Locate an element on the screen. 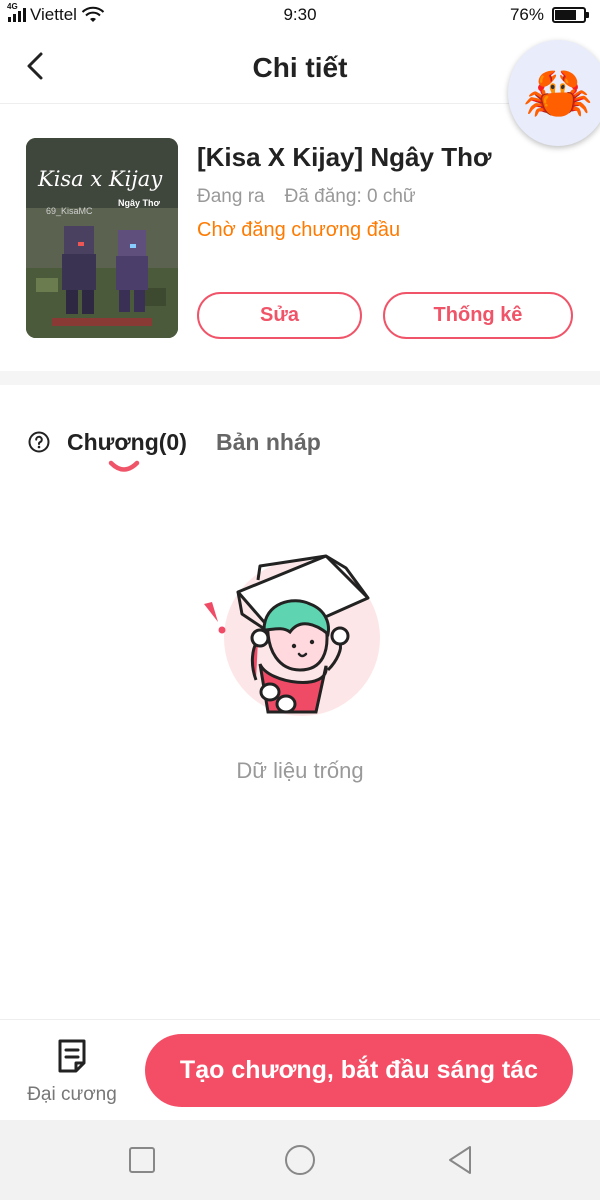 The height and width of the screenshot is (1200, 600). status-bar: 4G Viettel 9:30 76% is located at coordinates (300, 16).